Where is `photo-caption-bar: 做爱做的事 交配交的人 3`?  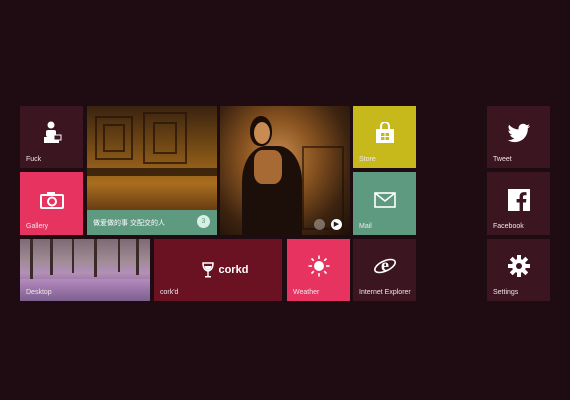
photo-caption-bar: 做爱做的事 交配交的人 3 is located at coordinates (152, 222).